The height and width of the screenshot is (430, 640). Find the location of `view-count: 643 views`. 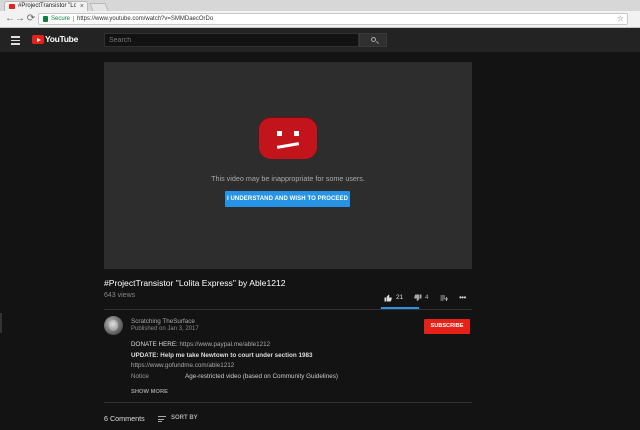

view-count: 643 views is located at coordinates (120, 295).